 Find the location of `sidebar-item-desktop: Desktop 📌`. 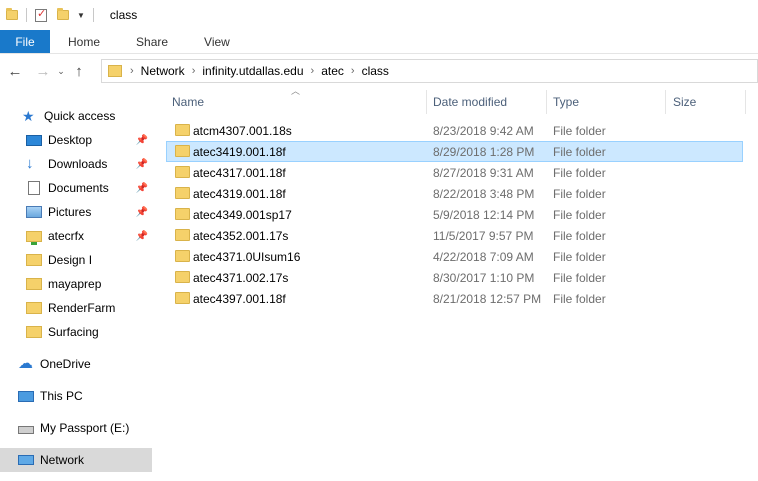

sidebar-item-desktop: Desktop 📌 is located at coordinates (76, 140).